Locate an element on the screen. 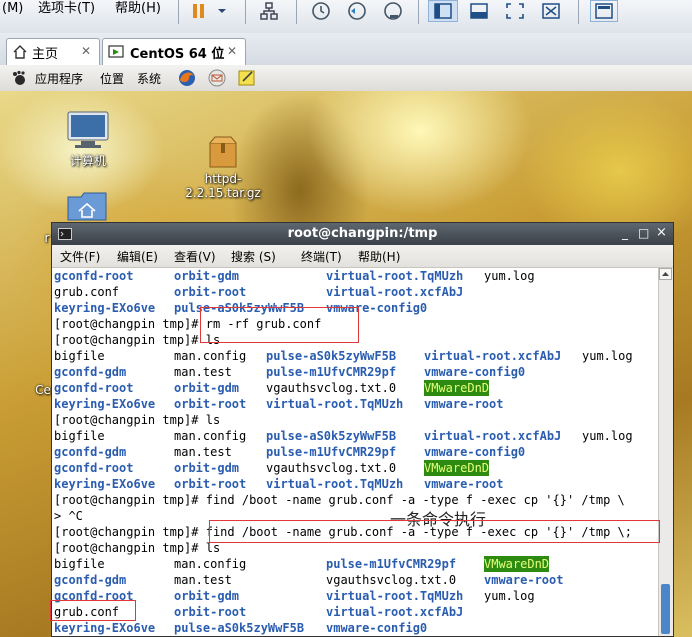 This screenshot has width=692, height=637. menu-terminal: 终端(T) is located at coordinates (321, 256).